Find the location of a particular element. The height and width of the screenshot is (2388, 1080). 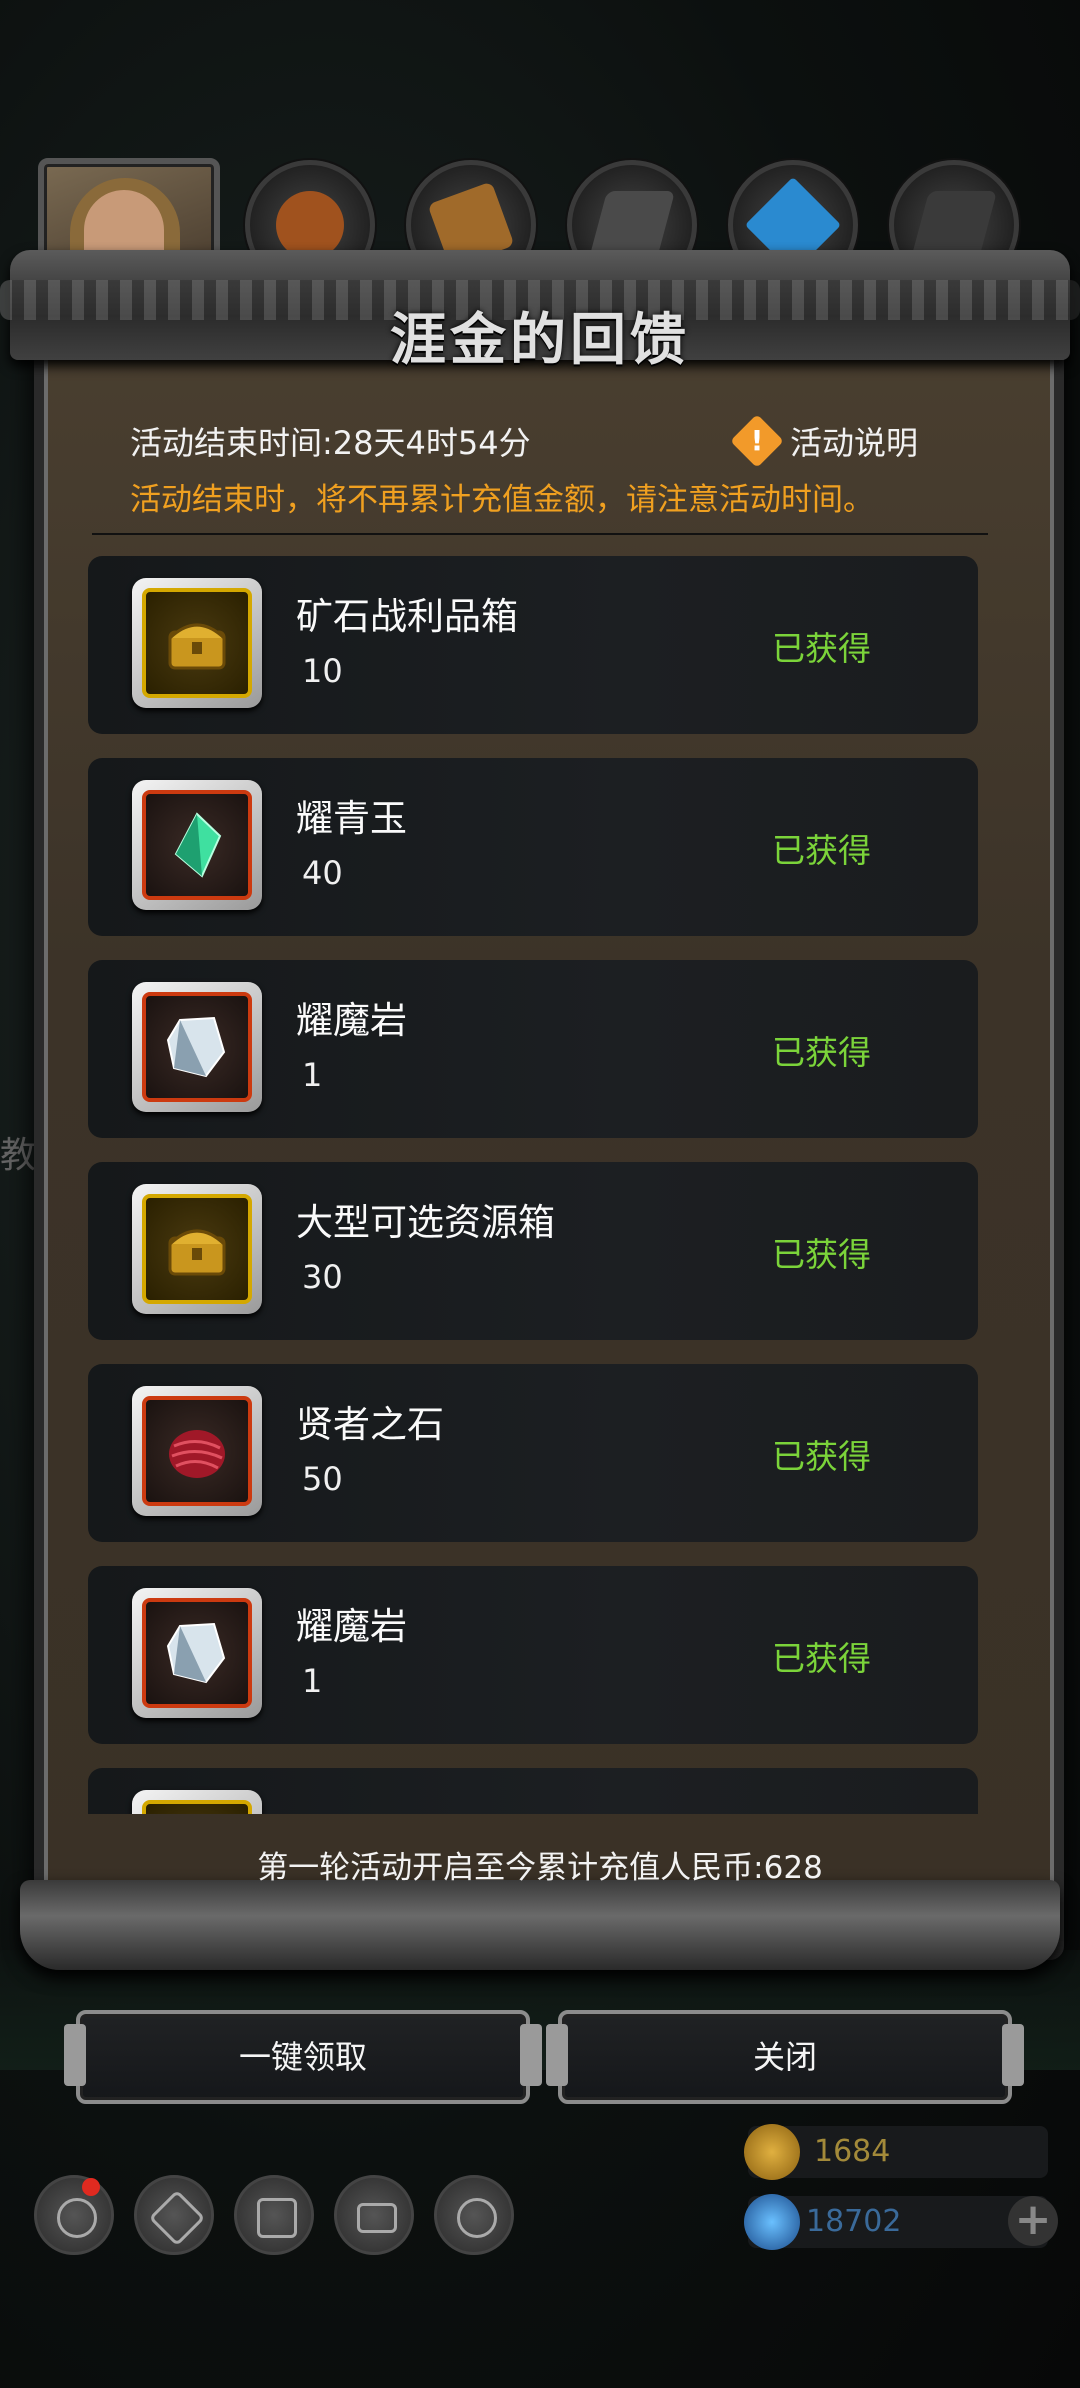

reward-row: 矿石战利品箱 10 已获得 is located at coordinates (533, 645).